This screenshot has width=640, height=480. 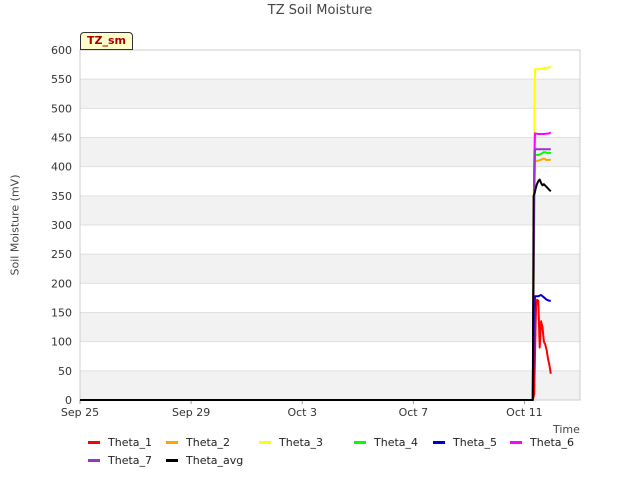 What do you see at coordinates (61, 225) in the screenshot?
I see `y-tick-label: 300` at bounding box center [61, 225].